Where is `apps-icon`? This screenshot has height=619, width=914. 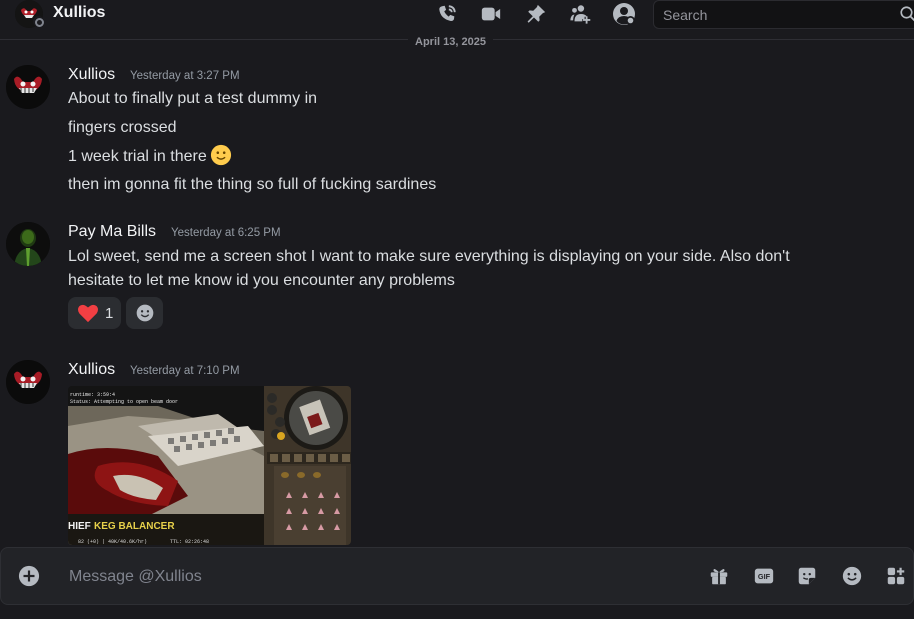 apps-icon is located at coordinates (896, 576).